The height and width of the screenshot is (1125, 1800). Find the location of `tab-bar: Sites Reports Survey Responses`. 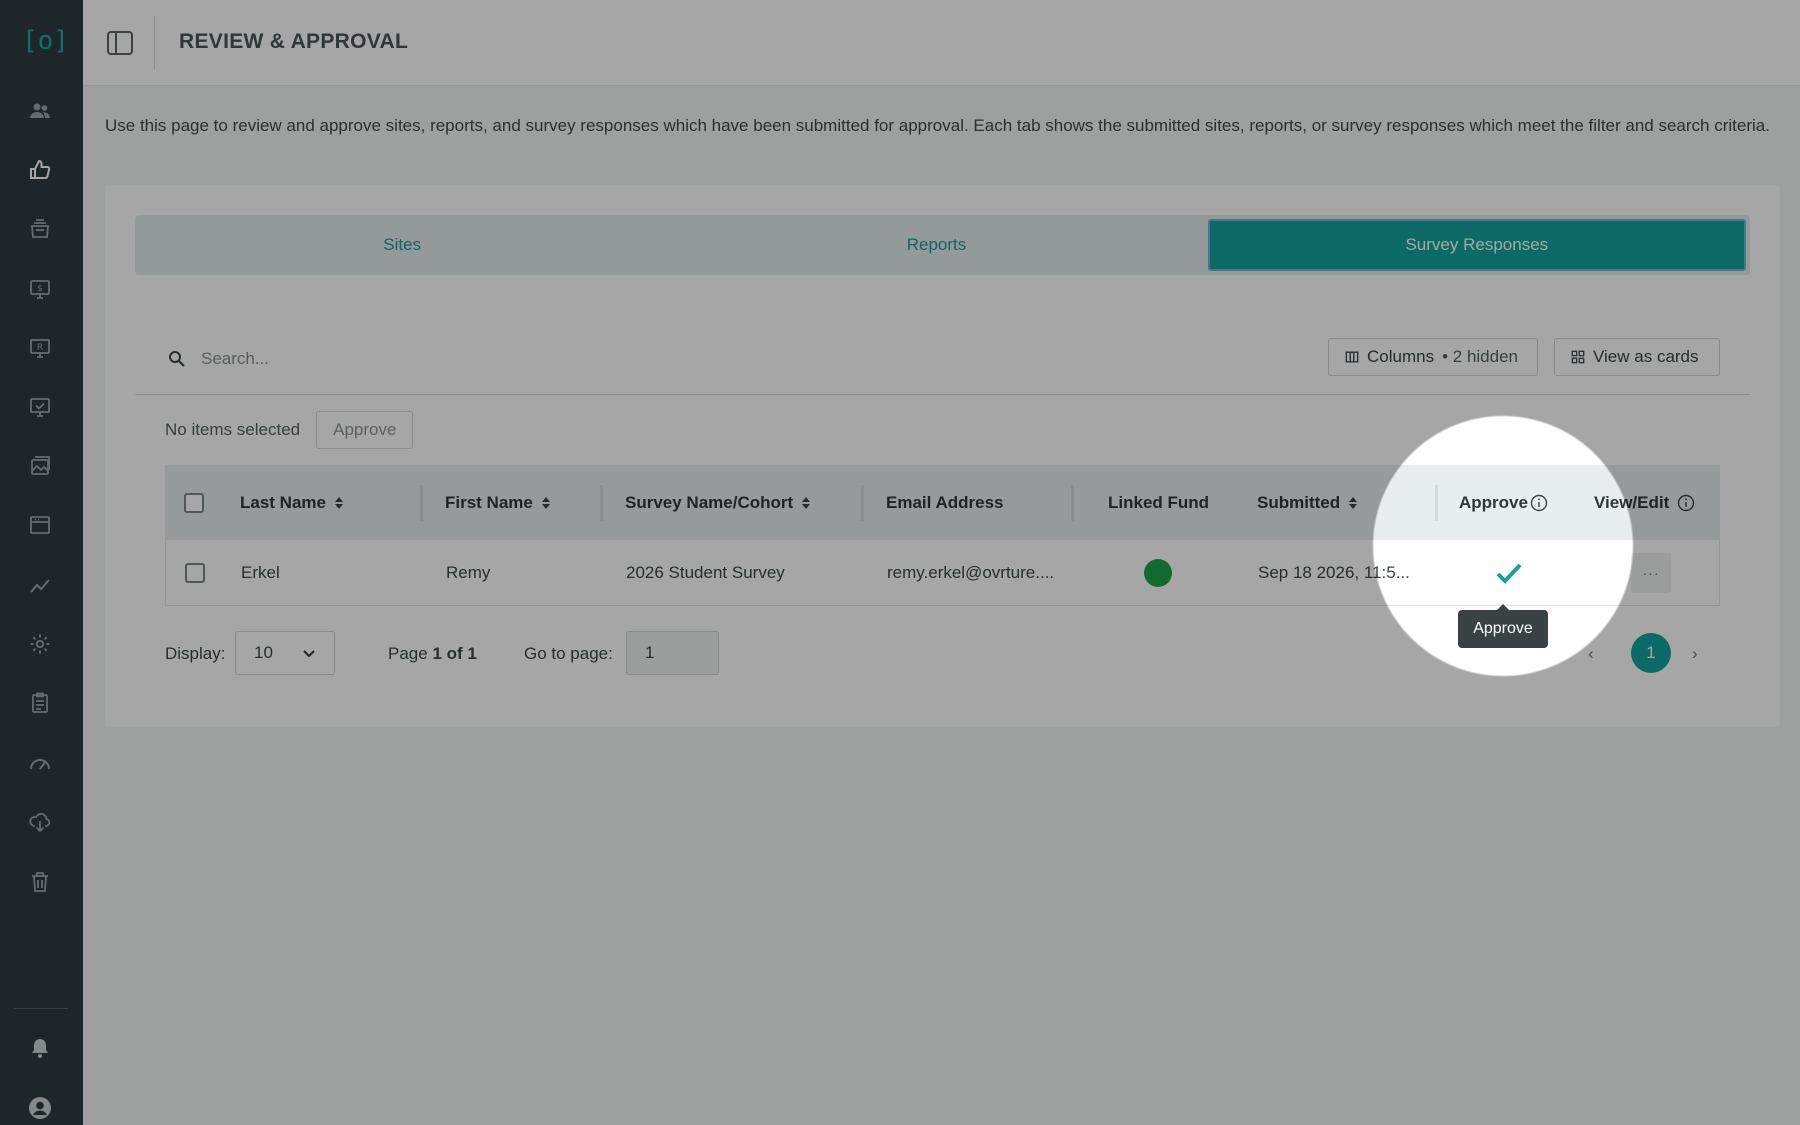

tab-bar: Sites Reports Survey Responses is located at coordinates (942, 245).